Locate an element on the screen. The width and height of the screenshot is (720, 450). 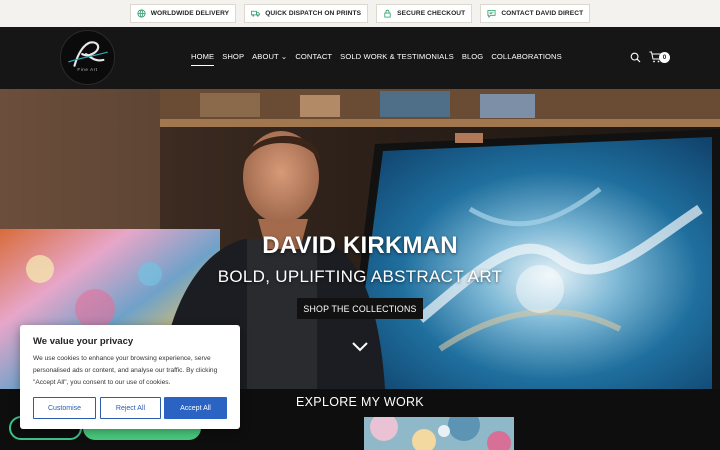
cookie-title: We value your privacy is located at coordinates (83, 341).